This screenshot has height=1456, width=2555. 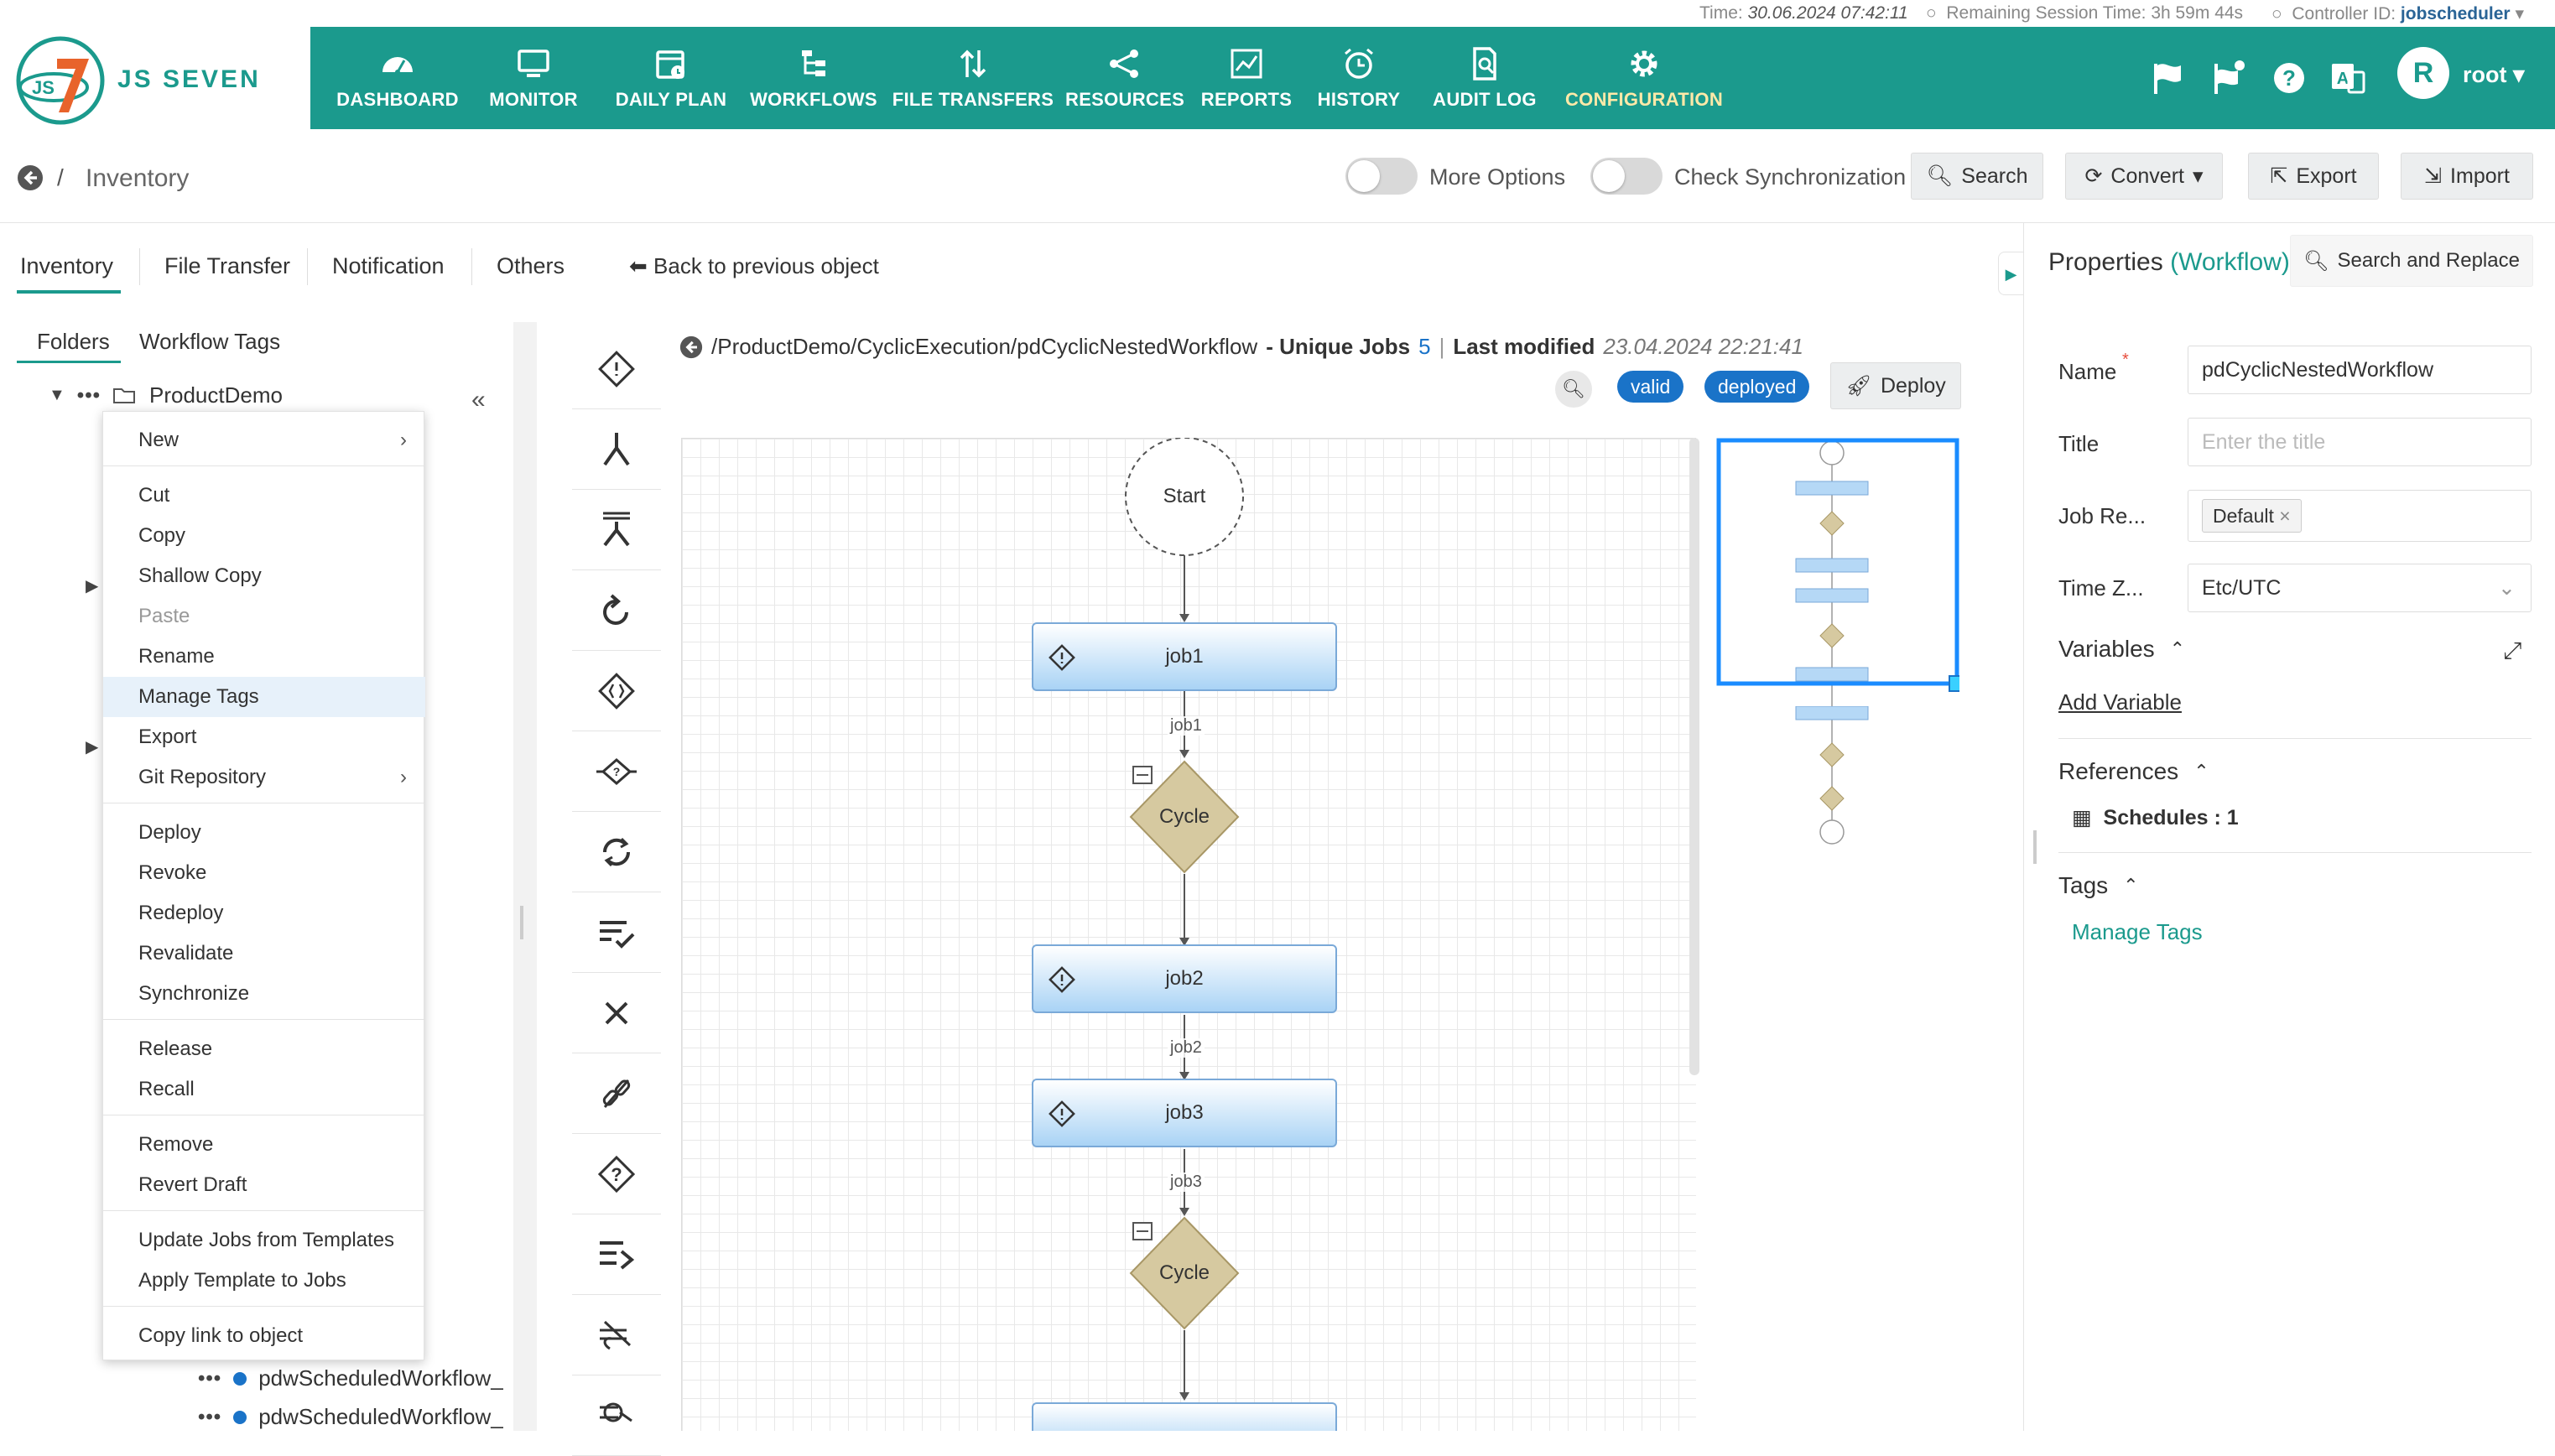 I want to click on tab-file-transfer: File Transfer, so click(x=227, y=266).